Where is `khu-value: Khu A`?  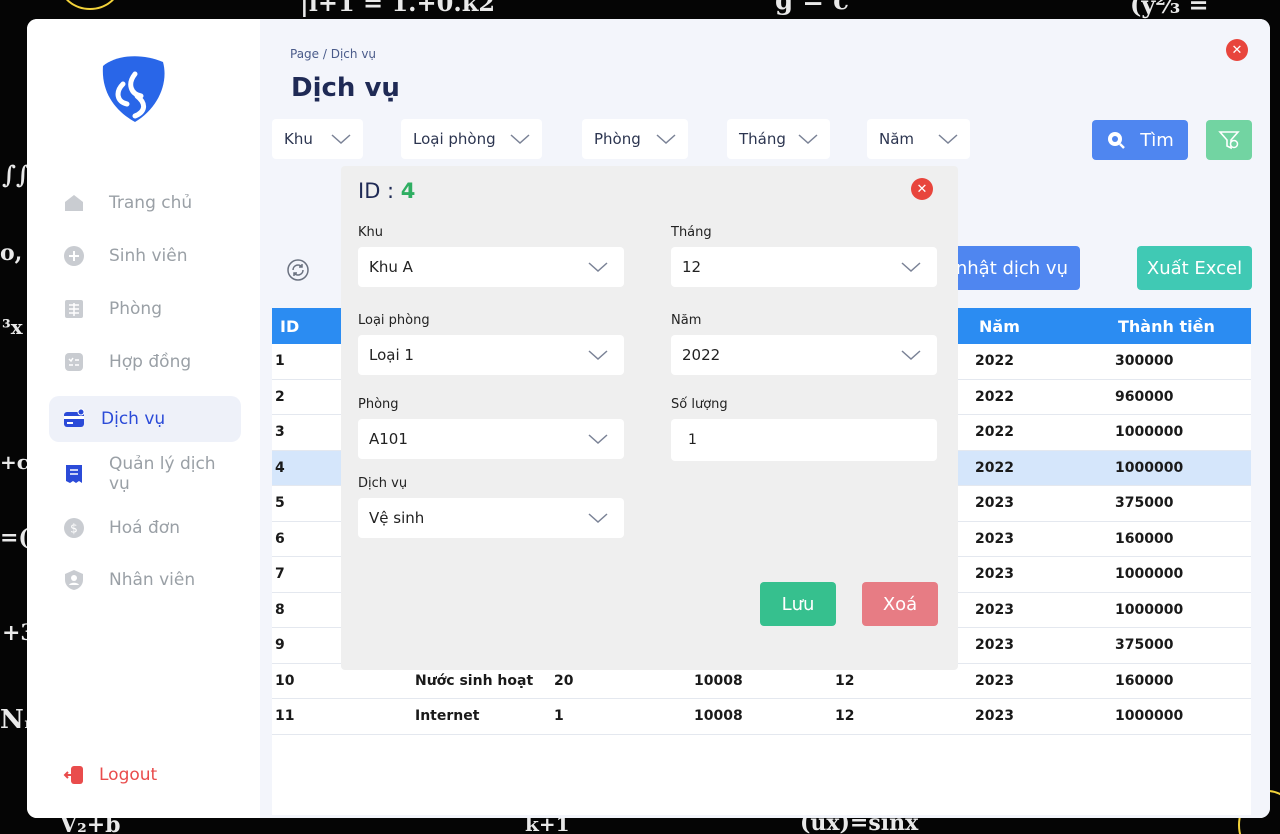 khu-value: Khu A is located at coordinates (391, 267).